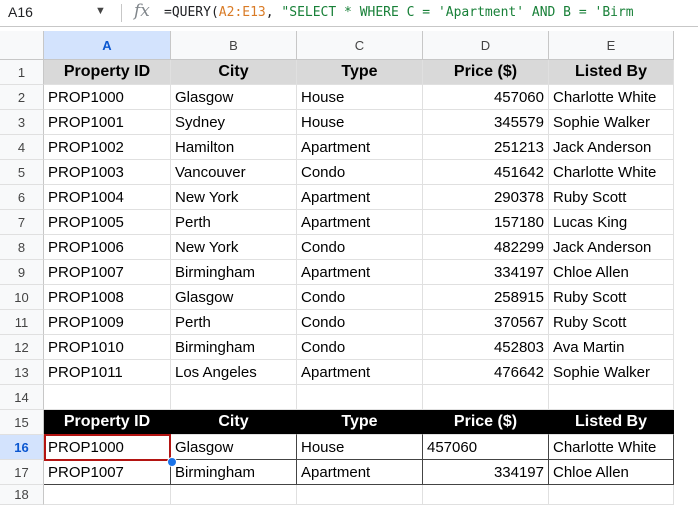 Image resolution: width=698 pixels, height=506 pixels. Describe the element at coordinates (611, 97) in the screenshot. I see `table-cell: Charlotte White` at that location.